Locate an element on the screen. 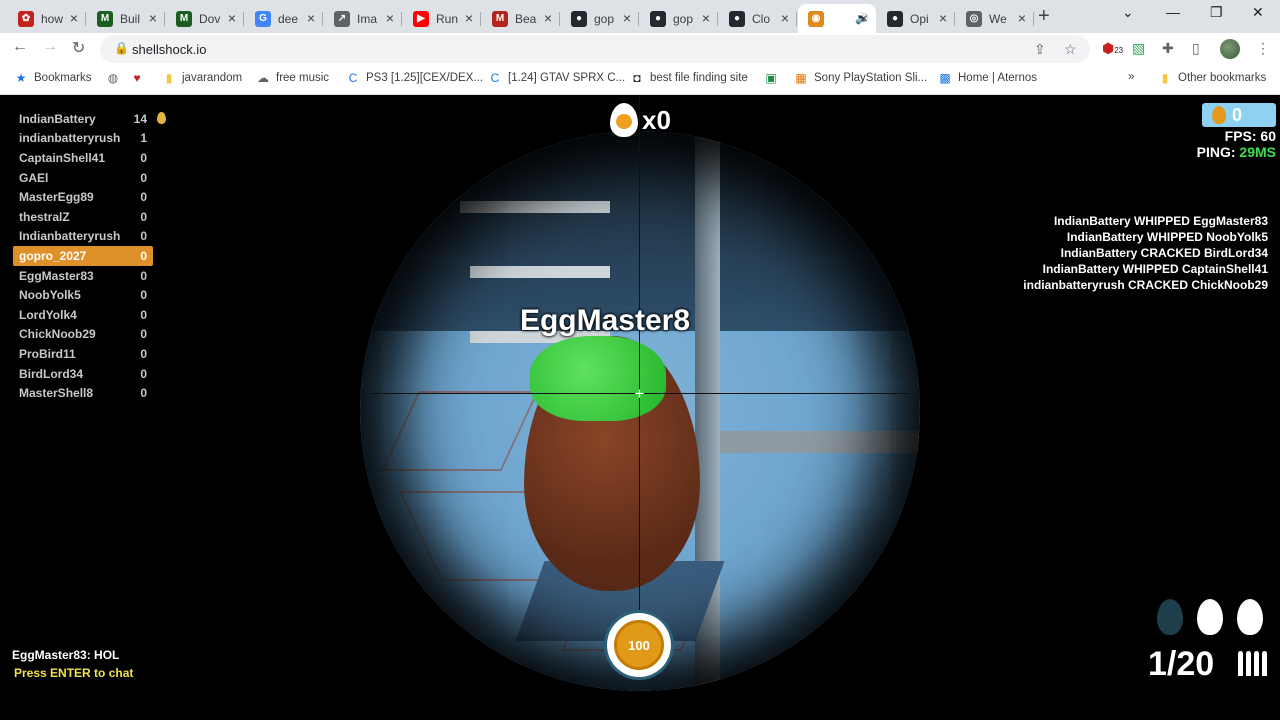 This screenshot has height=720, width=1280. bookmark-item: ▩ Home | Aternos is located at coordinates (987, 78).